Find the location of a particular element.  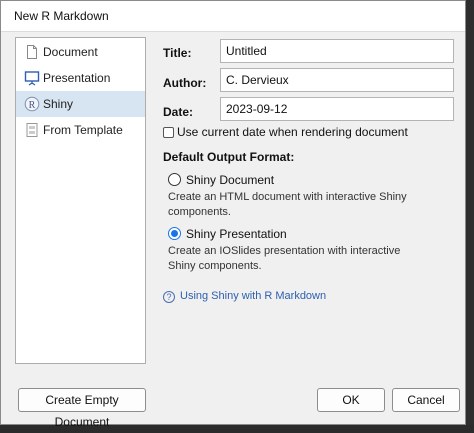

use-current-date-label: Use current date when rendering document is located at coordinates (292, 132).